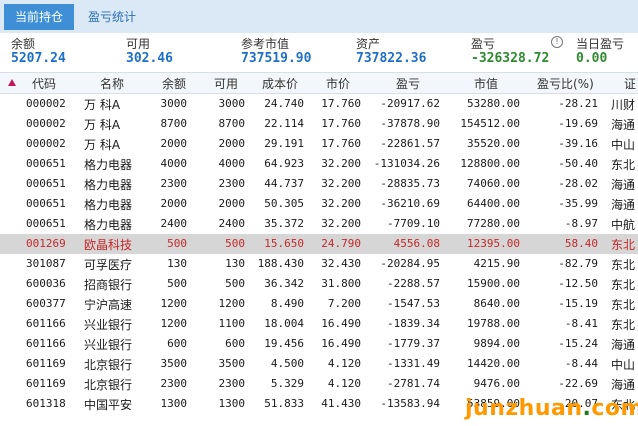 The height and width of the screenshot is (426, 638). What do you see at coordinates (413, 343) in the screenshot?
I see `cell-profit-loss: -1779.37` at bounding box center [413, 343].